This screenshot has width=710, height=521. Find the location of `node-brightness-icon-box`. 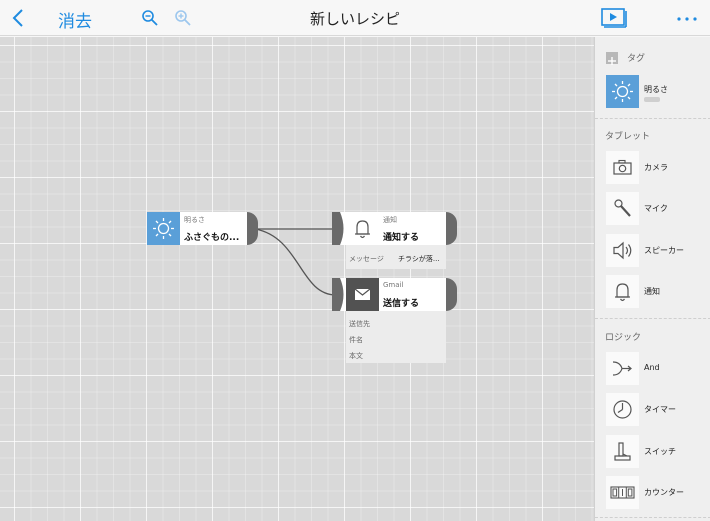

node-brightness-icon-box is located at coordinates (163, 228).